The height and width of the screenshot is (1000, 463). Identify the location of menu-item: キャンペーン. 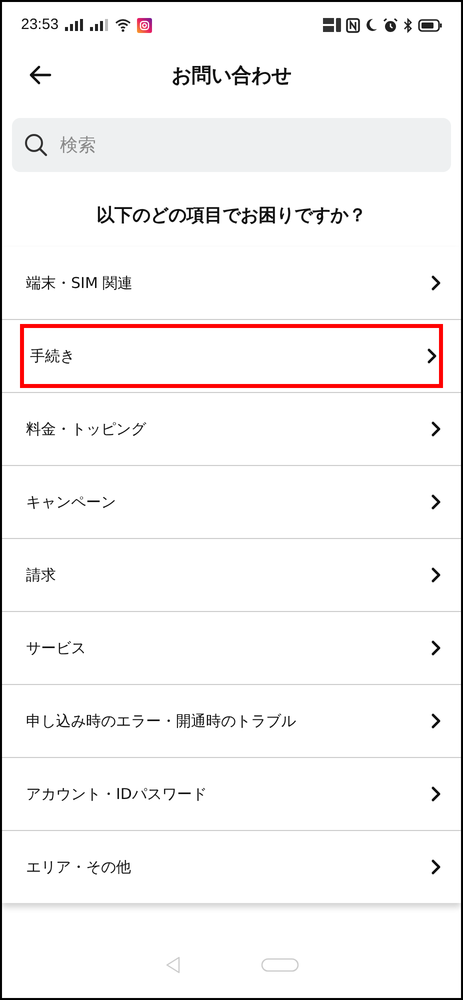
(231, 502).